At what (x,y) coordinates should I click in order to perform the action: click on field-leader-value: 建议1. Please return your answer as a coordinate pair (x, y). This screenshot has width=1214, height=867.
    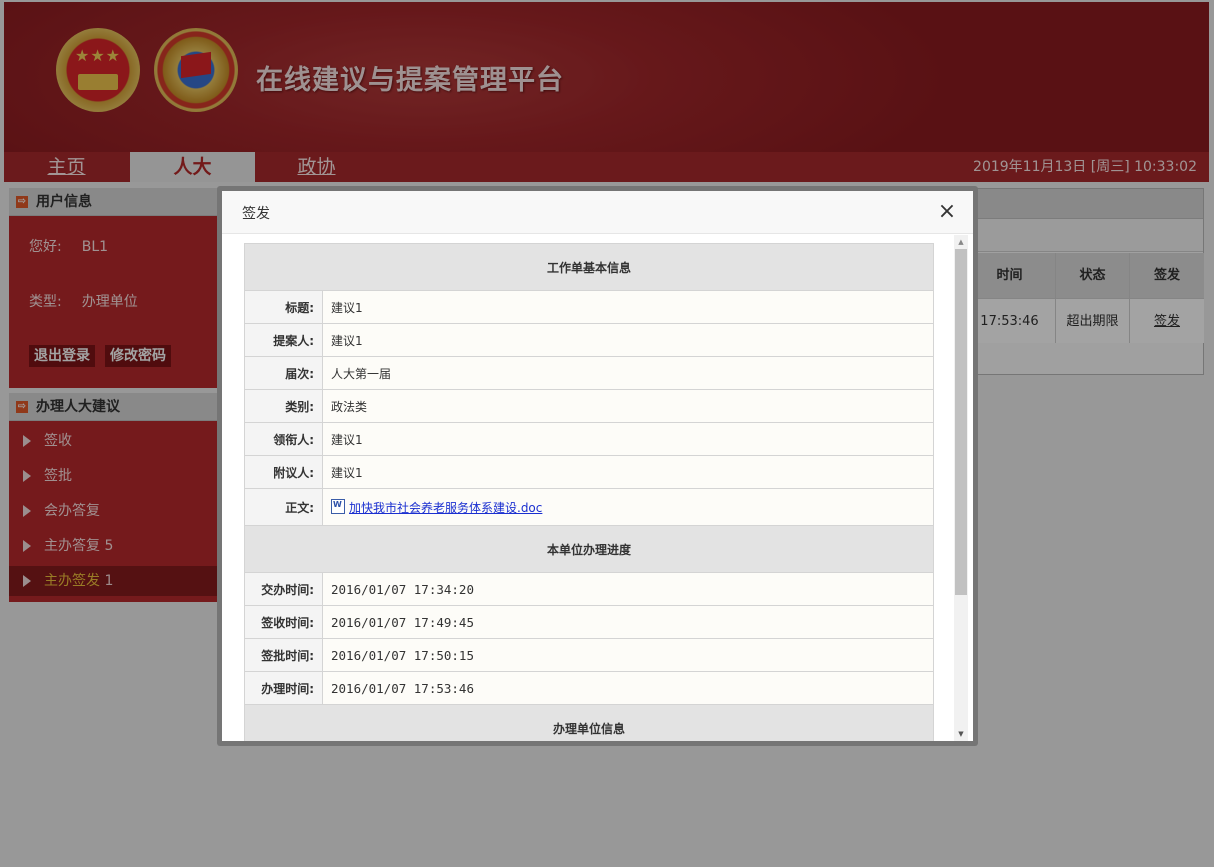
    Looking at the image, I should click on (628, 439).